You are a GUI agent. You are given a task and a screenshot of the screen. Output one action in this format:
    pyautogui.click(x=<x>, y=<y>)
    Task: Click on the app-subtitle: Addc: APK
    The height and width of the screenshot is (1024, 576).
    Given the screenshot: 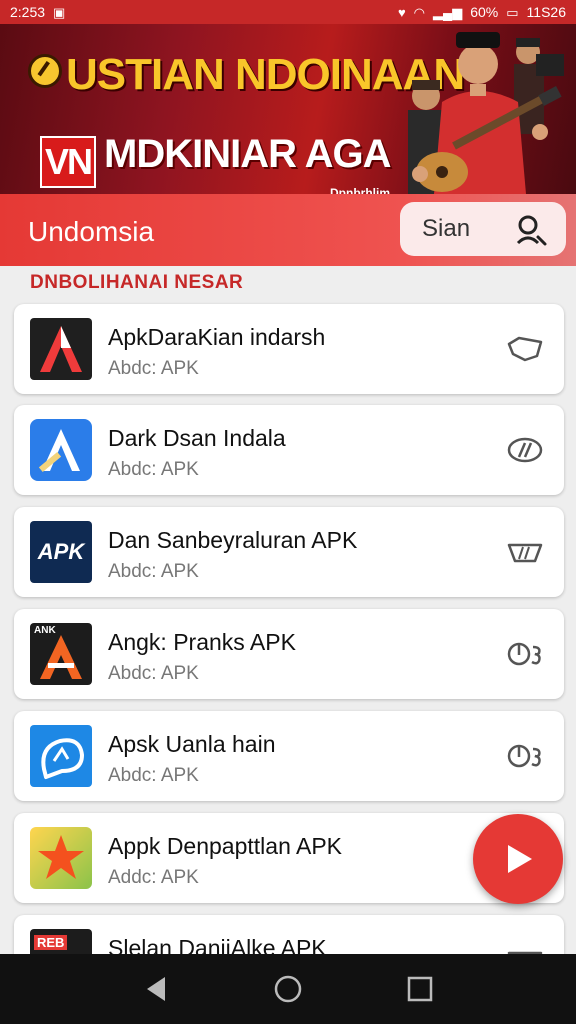 What is the action you would take?
    pyautogui.click(x=153, y=877)
    